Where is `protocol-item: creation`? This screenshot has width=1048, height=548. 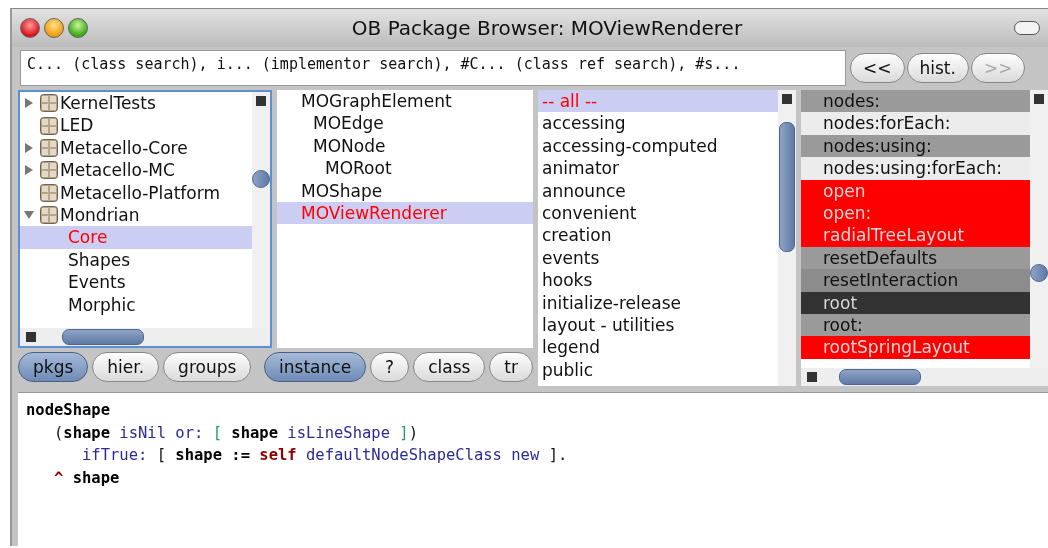
protocol-item: creation is located at coordinates (658, 235).